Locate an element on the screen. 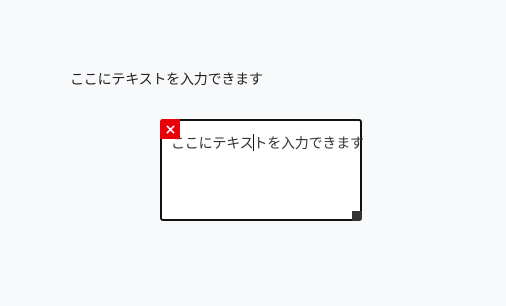 The height and width of the screenshot is (306, 506). close-icon is located at coordinates (170, 129).